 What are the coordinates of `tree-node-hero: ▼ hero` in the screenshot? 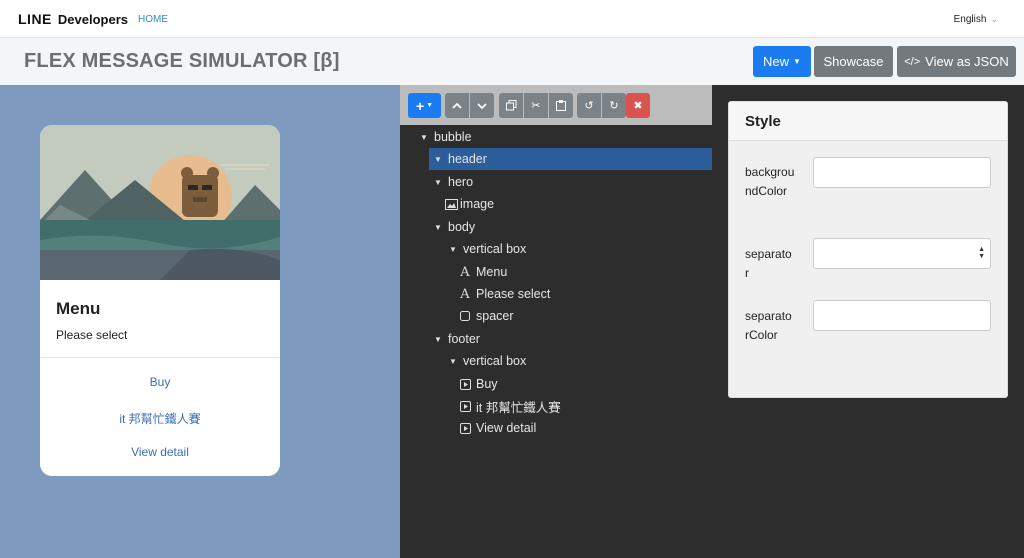 It's located at (453, 182).